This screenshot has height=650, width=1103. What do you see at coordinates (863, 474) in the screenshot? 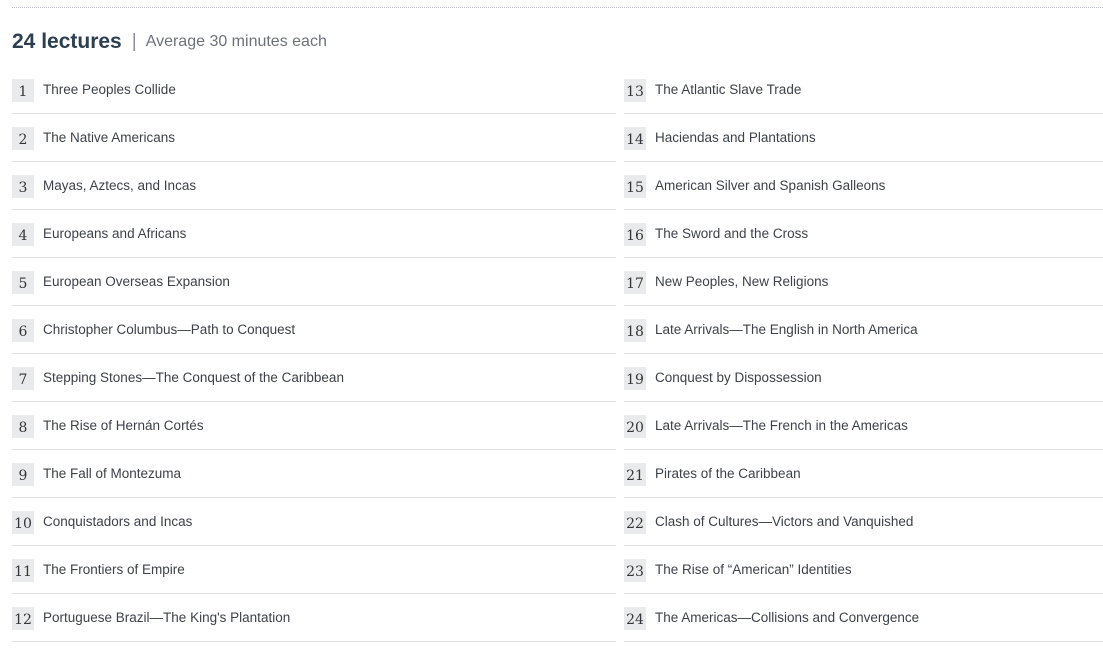
I see `lecture-item: 21 Pirates of the Caribbean` at bounding box center [863, 474].